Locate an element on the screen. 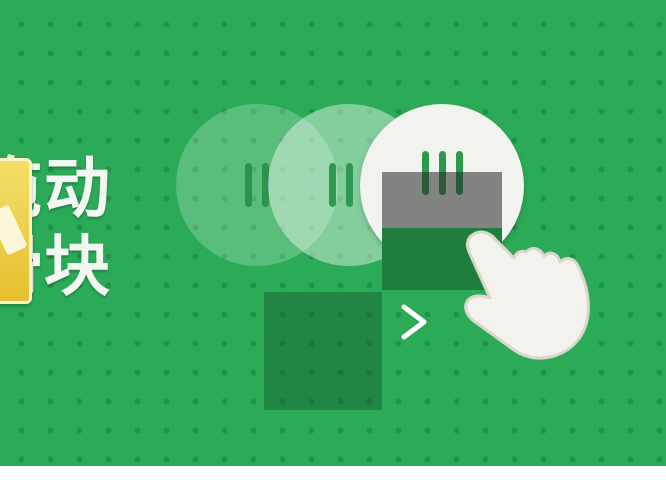  badge-mark is located at coordinates (14, 230).